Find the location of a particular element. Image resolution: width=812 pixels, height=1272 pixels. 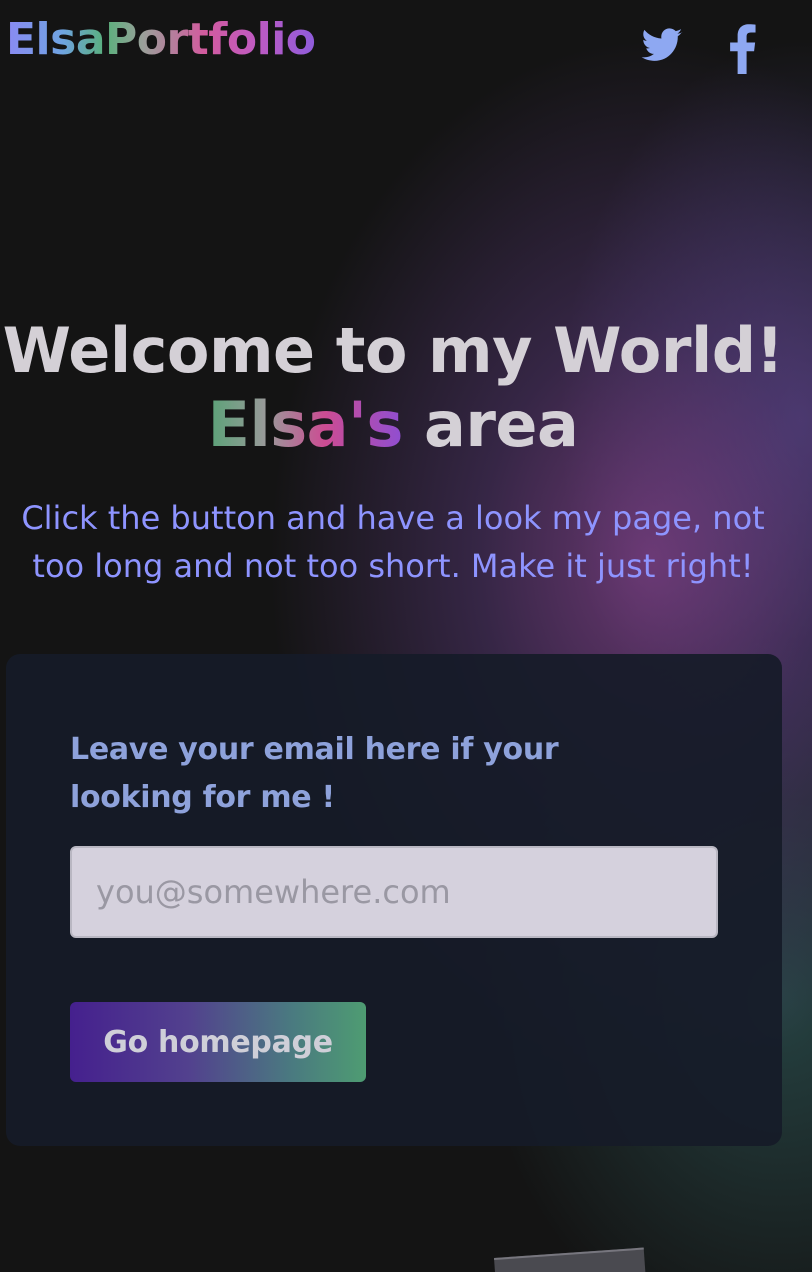

hero-name: Elsa's is located at coordinates (305, 424).